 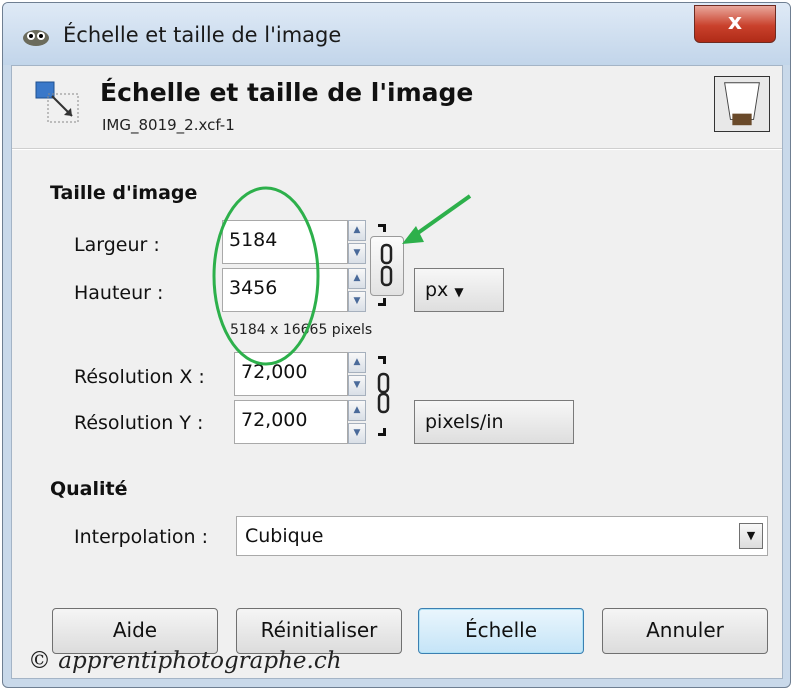 What do you see at coordinates (357, 374) in the screenshot?
I see `resolution-x-spinner: ▲ ▼` at bounding box center [357, 374].